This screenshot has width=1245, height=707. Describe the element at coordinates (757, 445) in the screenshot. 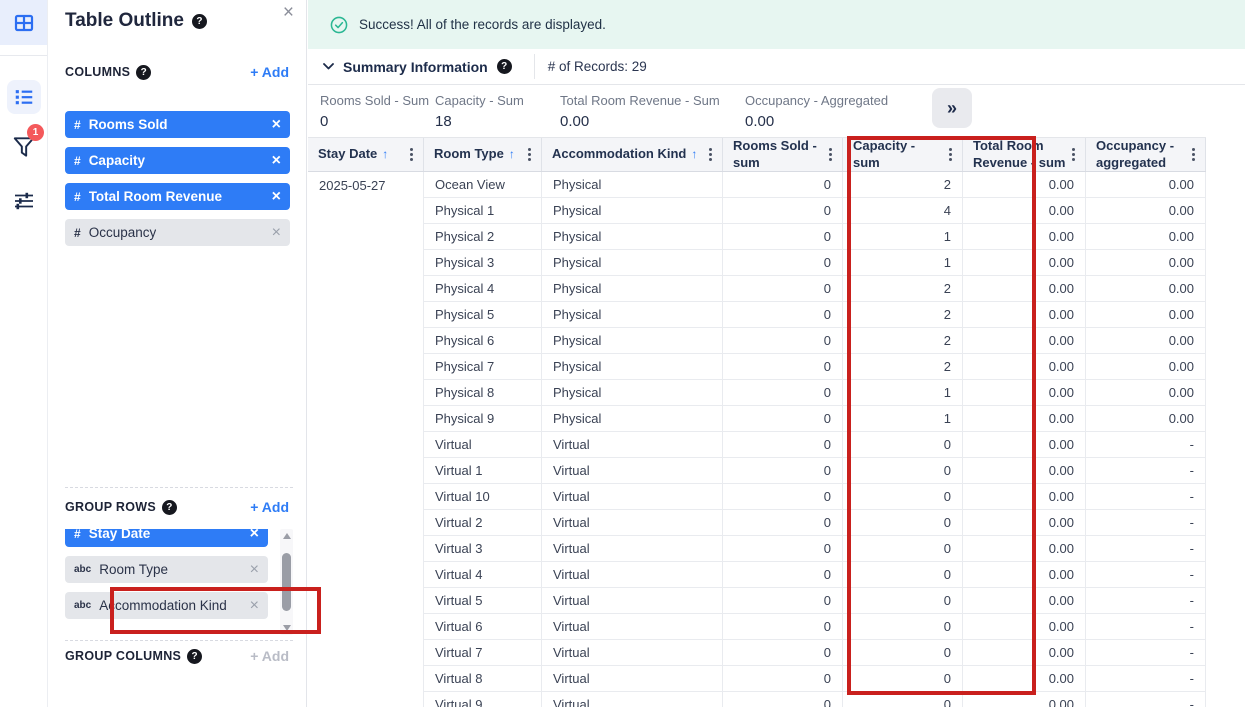

I see `table-row: Virtual Virtual 0 0 0.00-` at that location.